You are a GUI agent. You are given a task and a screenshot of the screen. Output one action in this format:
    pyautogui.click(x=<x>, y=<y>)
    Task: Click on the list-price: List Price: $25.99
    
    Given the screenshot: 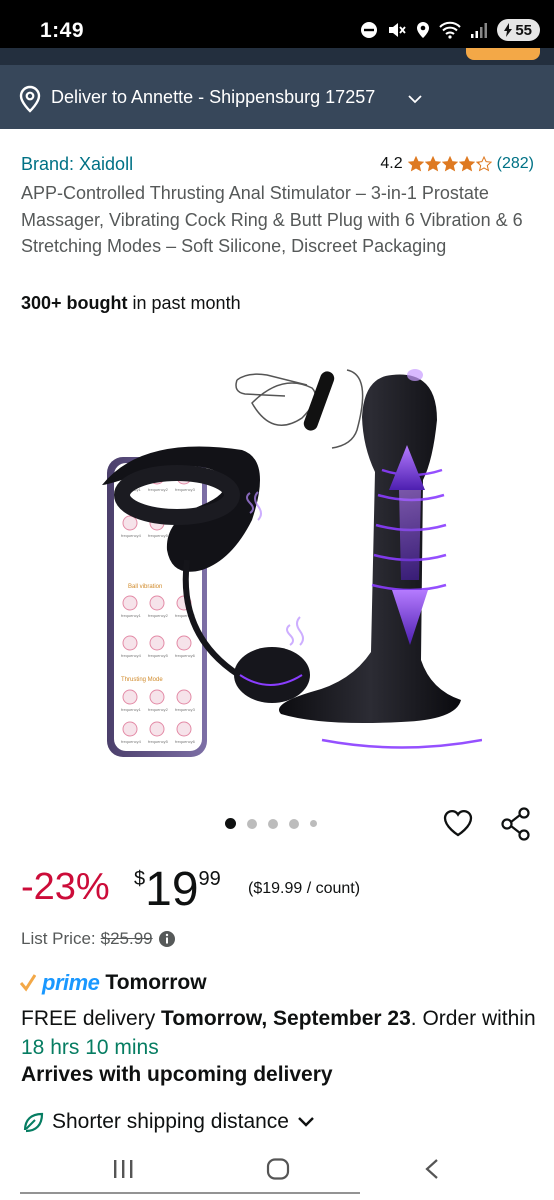 What is the action you would take?
    pyautogui.click(x=98, y=939)
    